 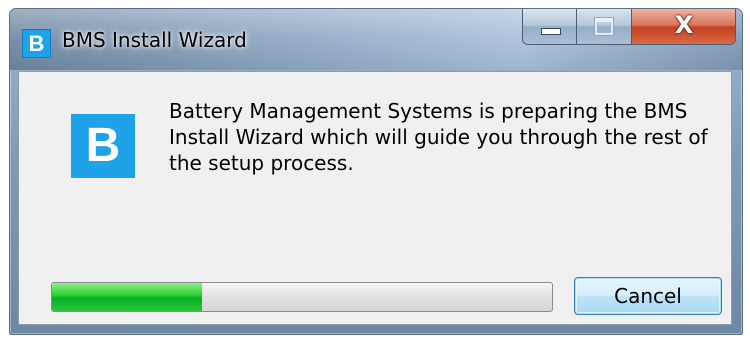 I want to click on maximize-button, so click(x=604, y=26).